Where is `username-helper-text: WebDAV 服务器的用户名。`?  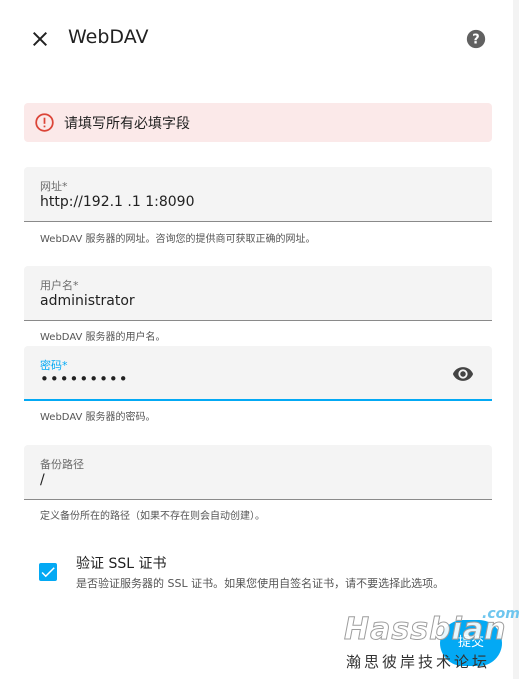 username-helper-text: WebDAV 服务器的用户名。 is located at coordinates (103, 337).